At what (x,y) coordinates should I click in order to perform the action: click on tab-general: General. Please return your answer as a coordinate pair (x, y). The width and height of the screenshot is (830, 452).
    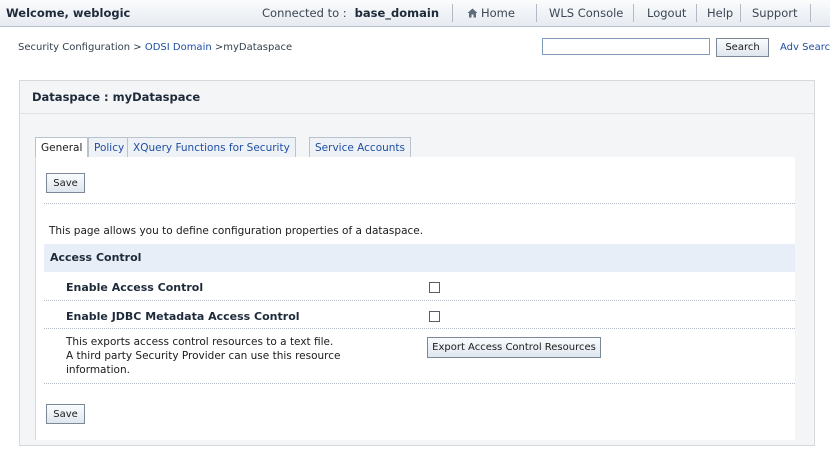
    Looking at the image, I should click on (62, 147).